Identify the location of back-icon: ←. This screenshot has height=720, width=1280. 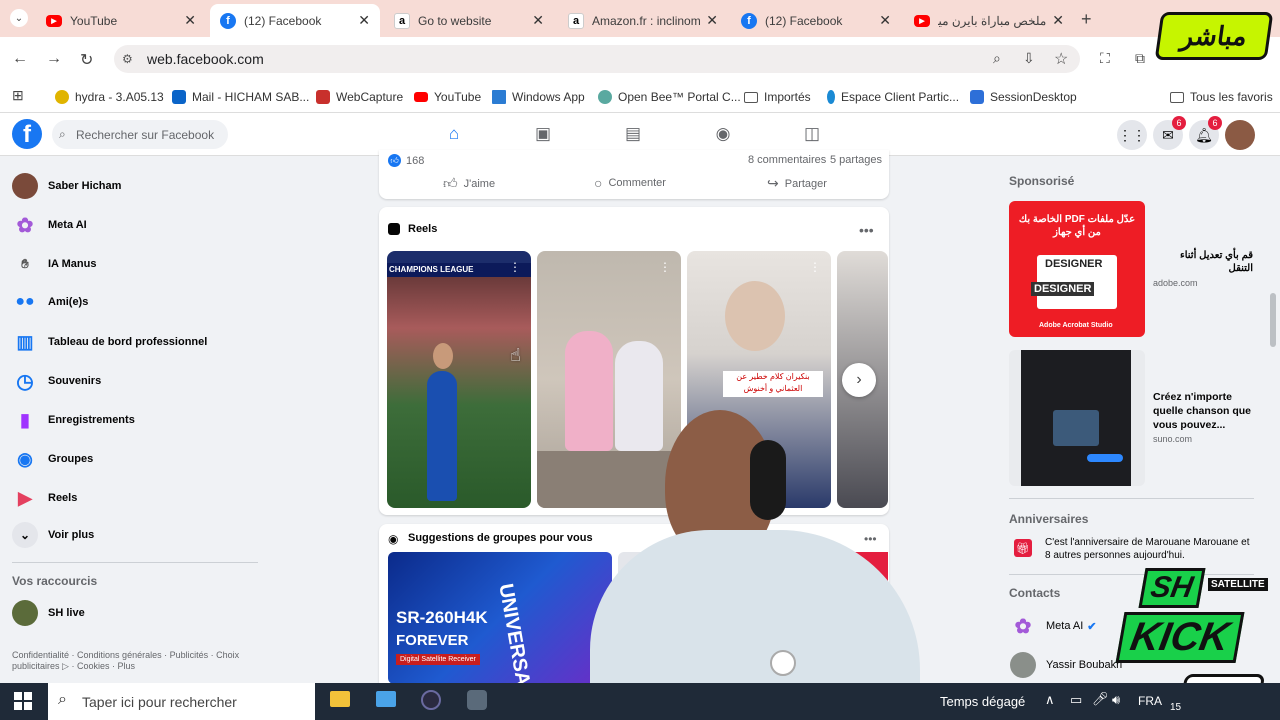
(20, 59).